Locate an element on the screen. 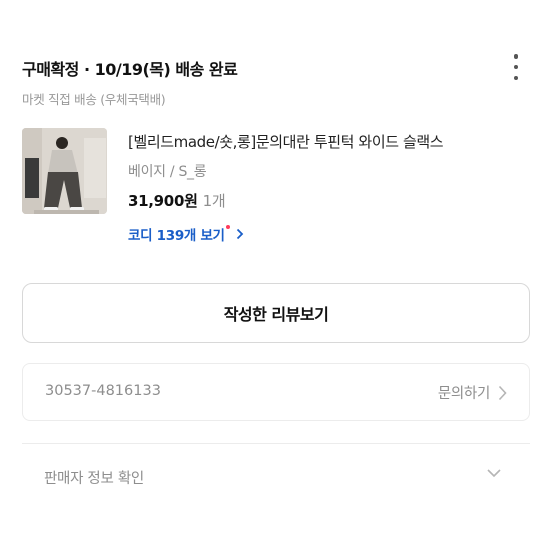 The image size is (554, 554). seller-info-toggle: 판매자 정보 확인 is located at coordinates (276, 476).